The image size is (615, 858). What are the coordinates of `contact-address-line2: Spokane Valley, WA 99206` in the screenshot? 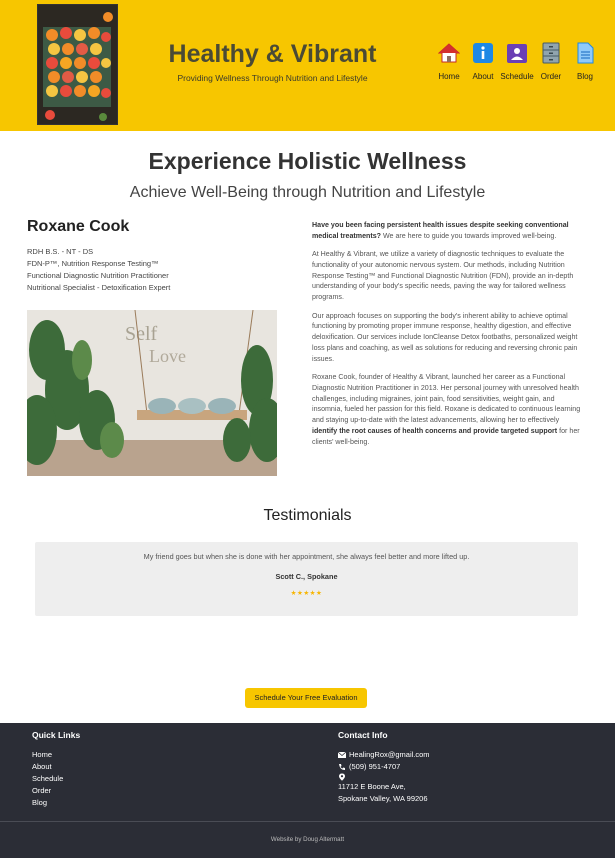 It's located at (383, 798).